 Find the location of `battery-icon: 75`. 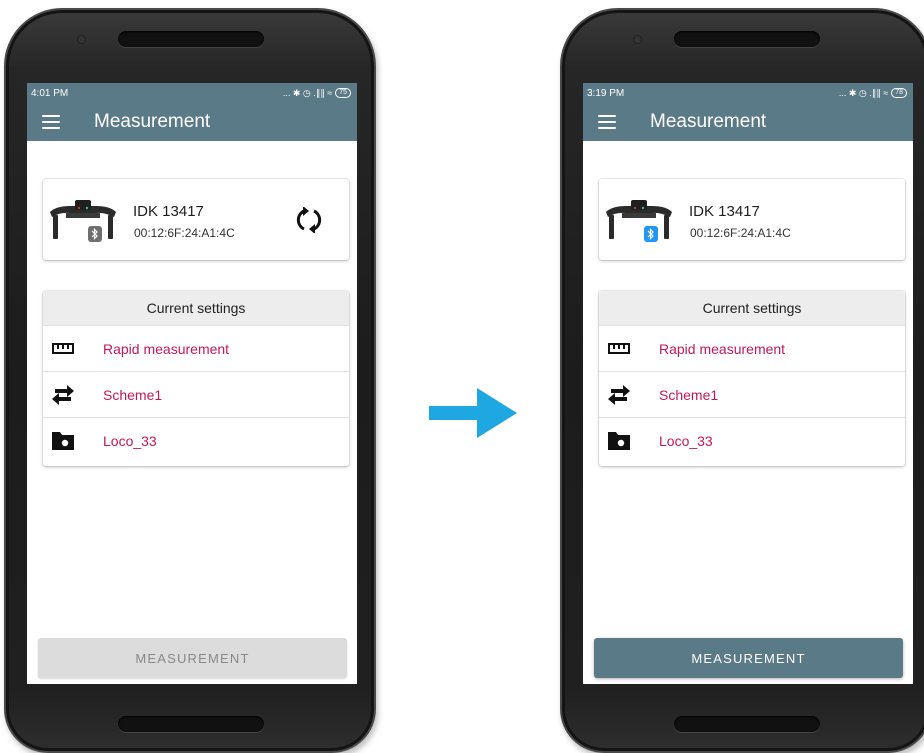

battery-icon: 75 is located at coordinates (343, 93).